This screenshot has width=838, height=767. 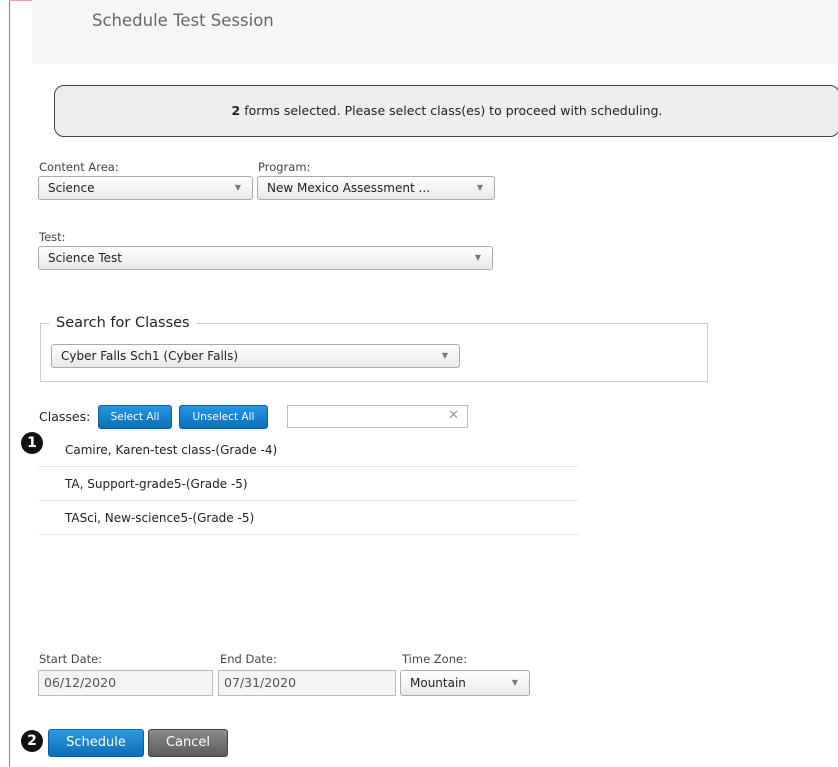 What do you see at coordinates (96, 743) in the screenshot?
I see `schedule-button: Schedule` at bounding box center [96, 743].